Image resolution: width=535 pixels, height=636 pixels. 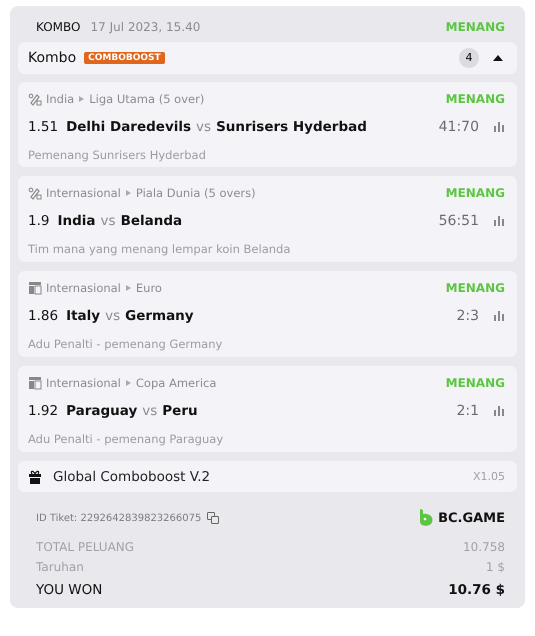 What do you see at coordinates (267, 58) in the screenshot?
I see `kombo-header: Kombo COMBOBOOST 4` at bounding box center [267, 58].